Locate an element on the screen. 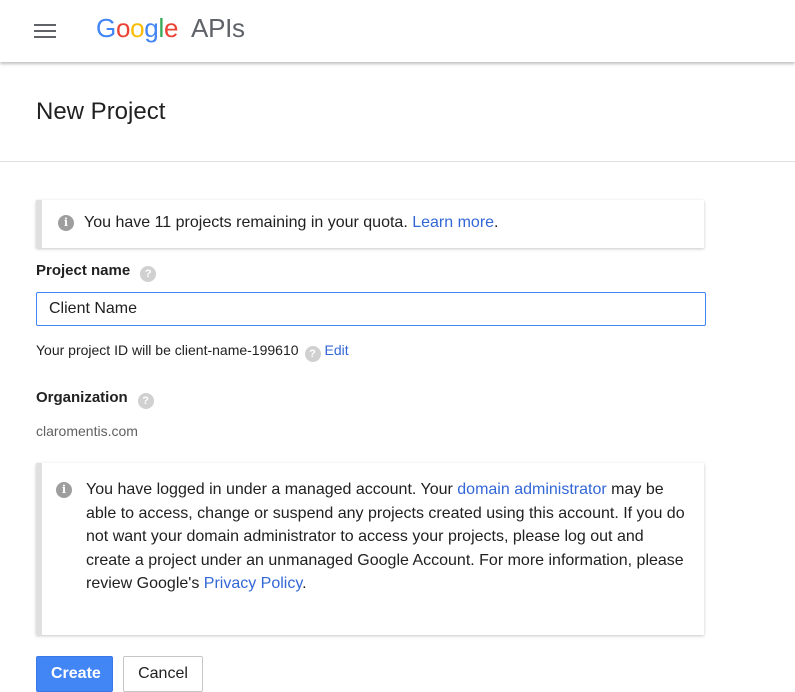 Image resolution: width=795 pixels, height=692 pixels. google-wordmark: Google is located at coordinates (140, 28).